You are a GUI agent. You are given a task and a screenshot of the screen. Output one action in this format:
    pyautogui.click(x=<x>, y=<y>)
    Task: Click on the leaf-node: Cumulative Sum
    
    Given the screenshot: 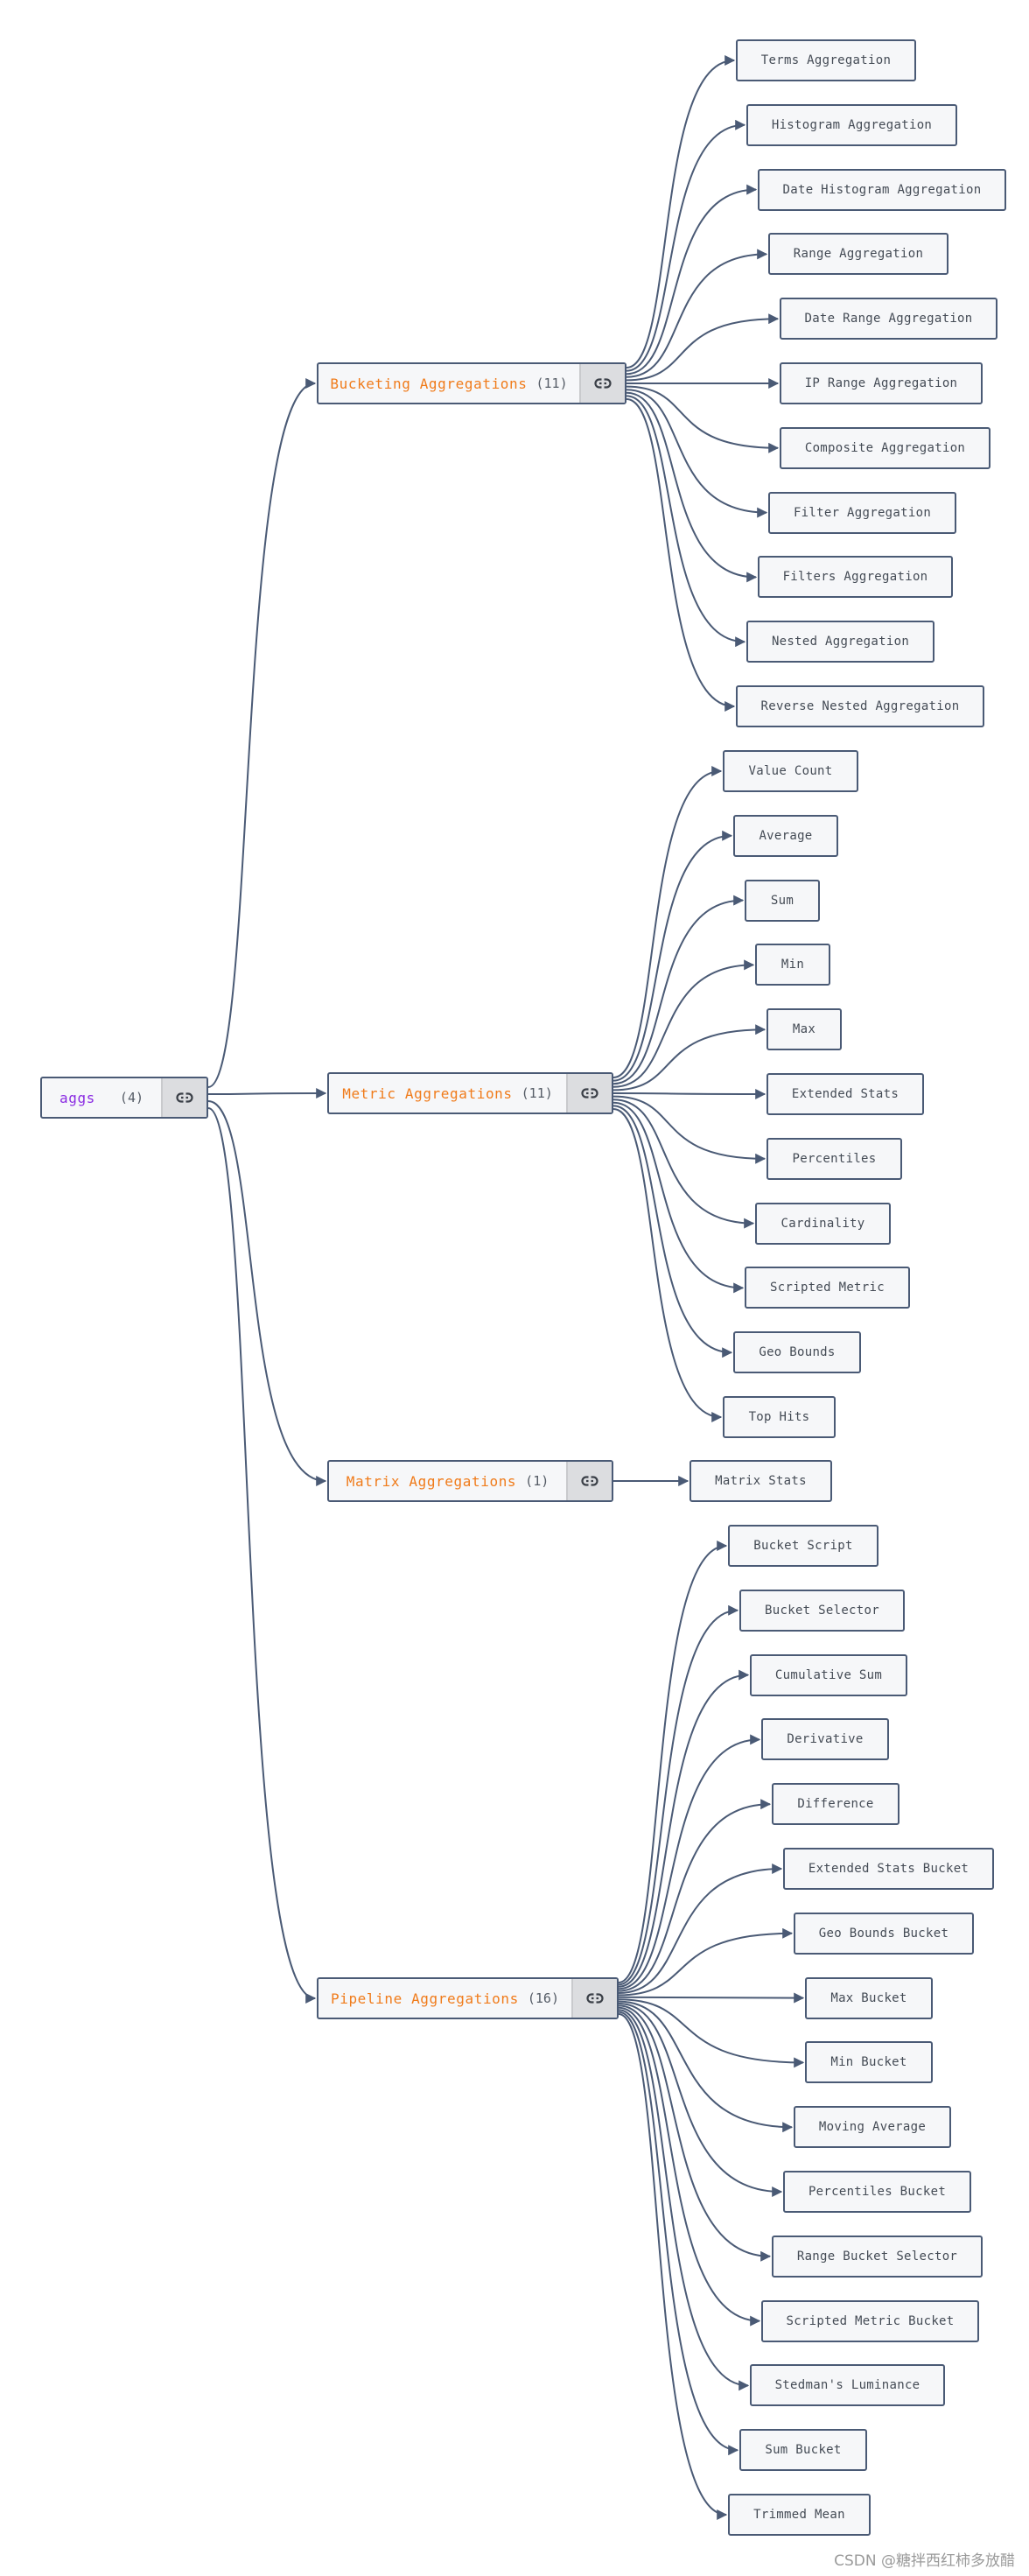 What is the action you would take?
    pyautogui.click(x=828, y=1674)
    